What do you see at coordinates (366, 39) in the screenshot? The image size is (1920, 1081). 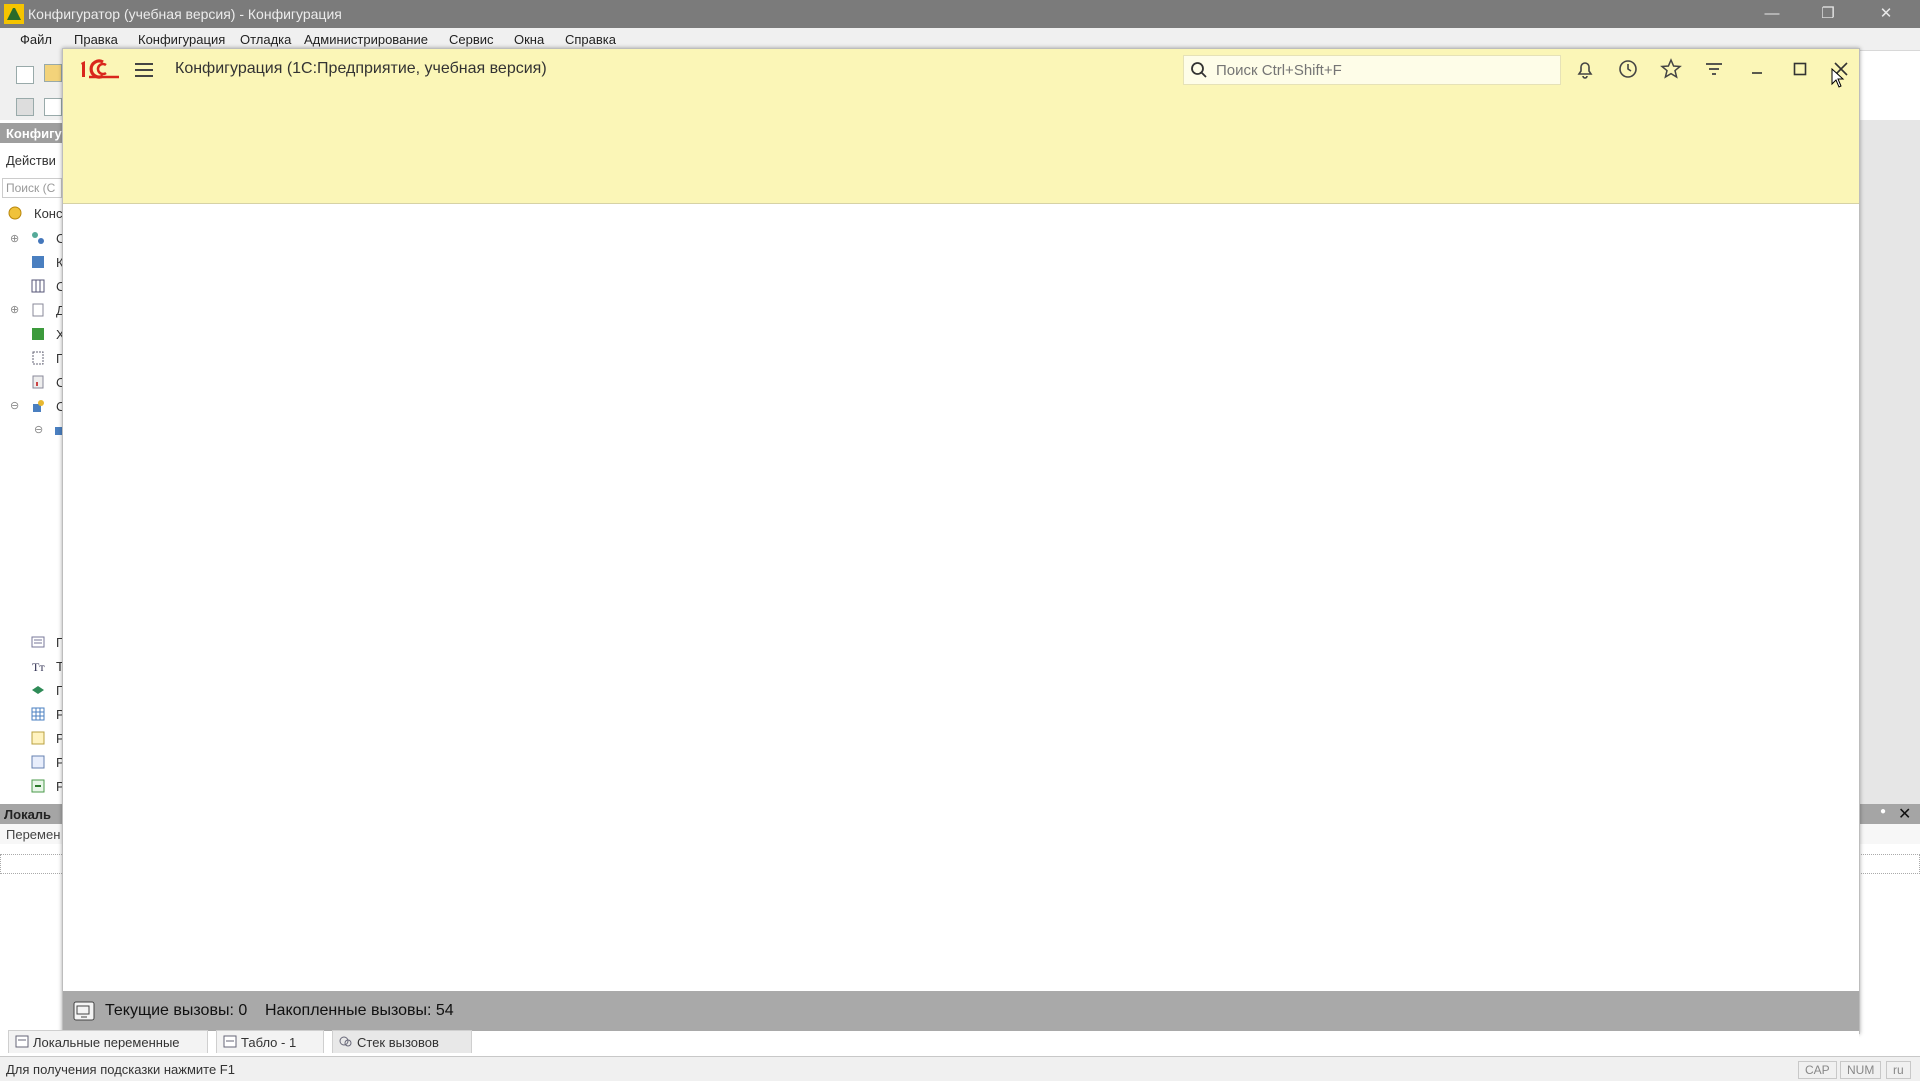 I see `menu-administration: Администрирование` at bounding box center [366, 39].